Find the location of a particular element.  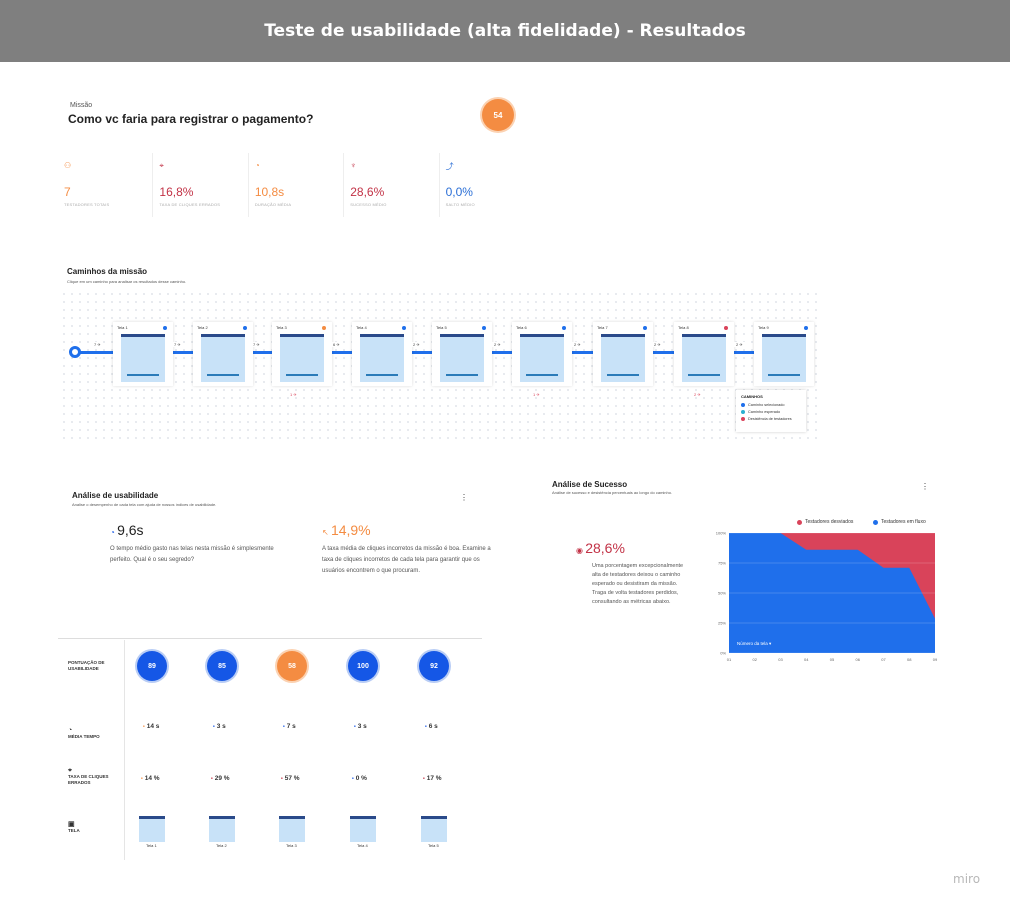

success-value: ◉ 28,6% is located at coordinates (600, 548).